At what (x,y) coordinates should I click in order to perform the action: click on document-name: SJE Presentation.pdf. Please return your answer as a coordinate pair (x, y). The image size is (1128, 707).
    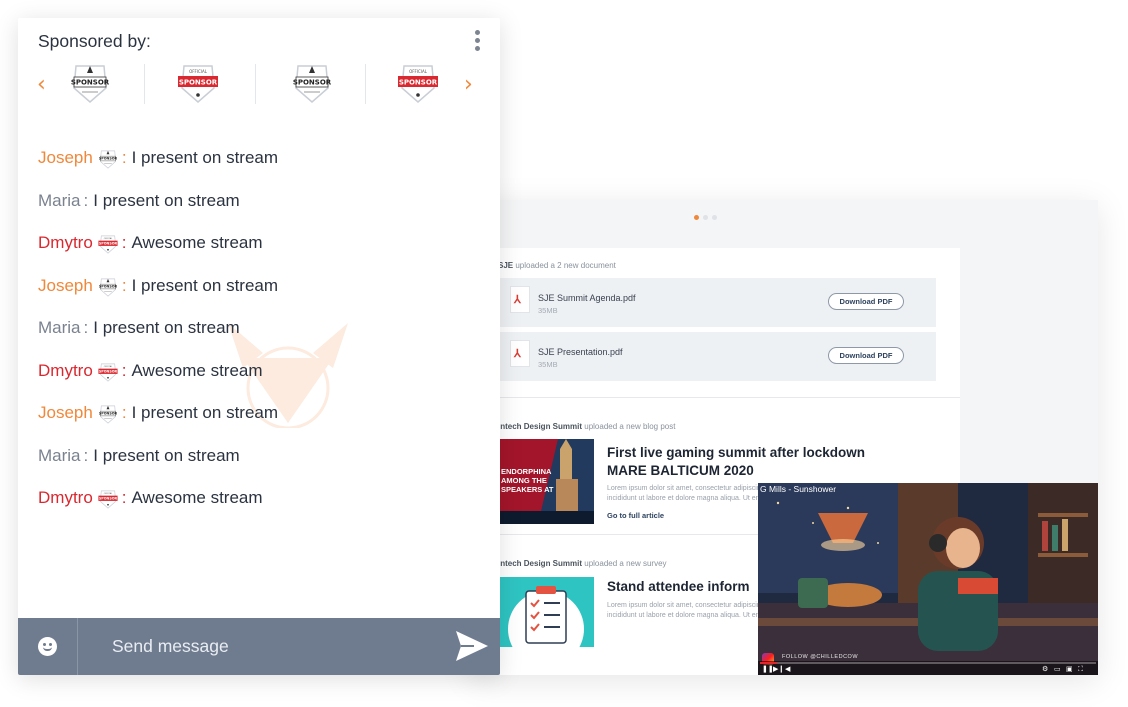
    Looking at the image, I should click on (580, 352).